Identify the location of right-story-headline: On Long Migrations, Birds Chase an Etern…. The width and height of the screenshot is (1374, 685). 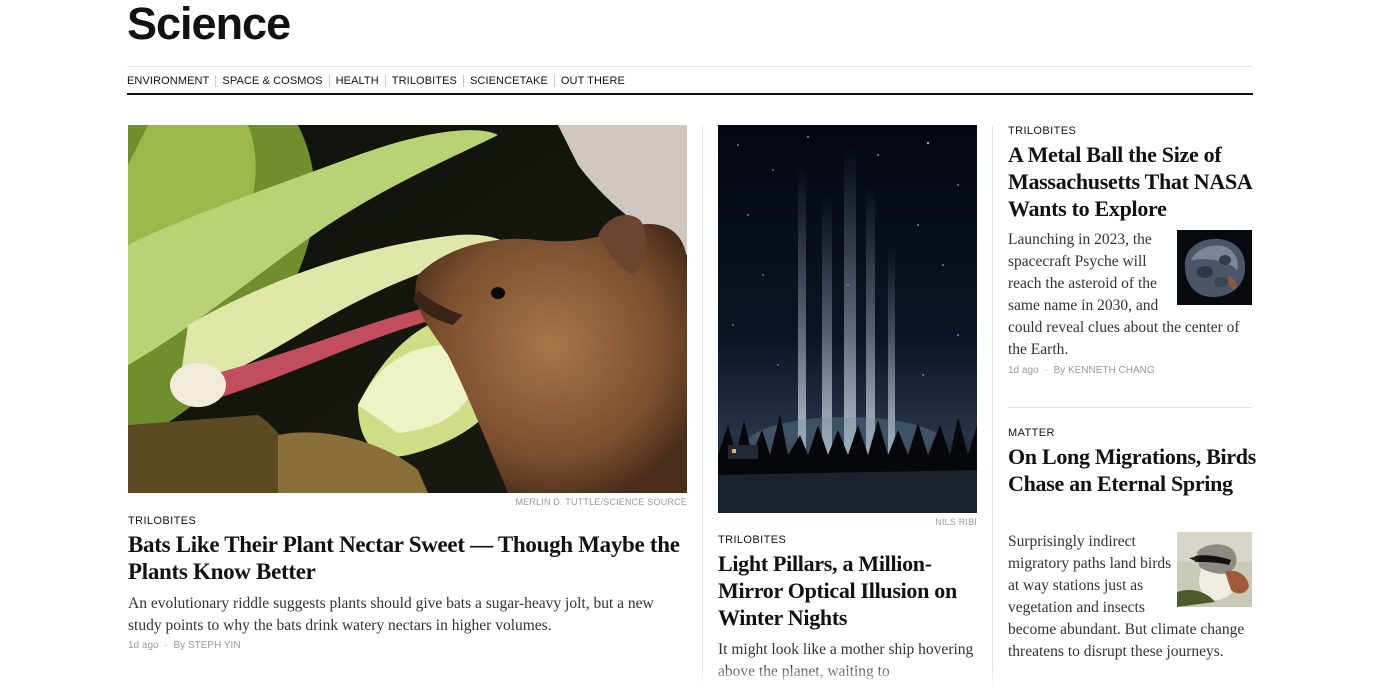
(1133, 470).